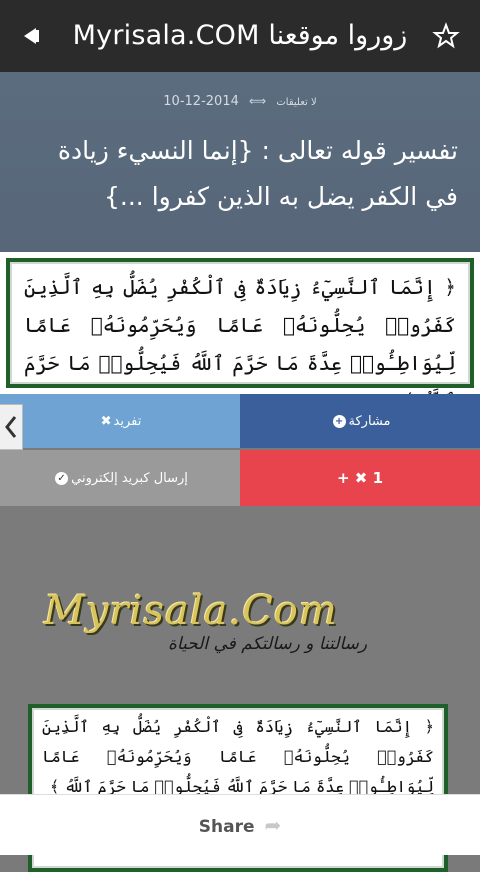 The height and width of the screenshot is (872, 480). Describe the element at coordinates (258, 101) in the screenshot. I see `swap-arrows-icon: ⟺` at that location.